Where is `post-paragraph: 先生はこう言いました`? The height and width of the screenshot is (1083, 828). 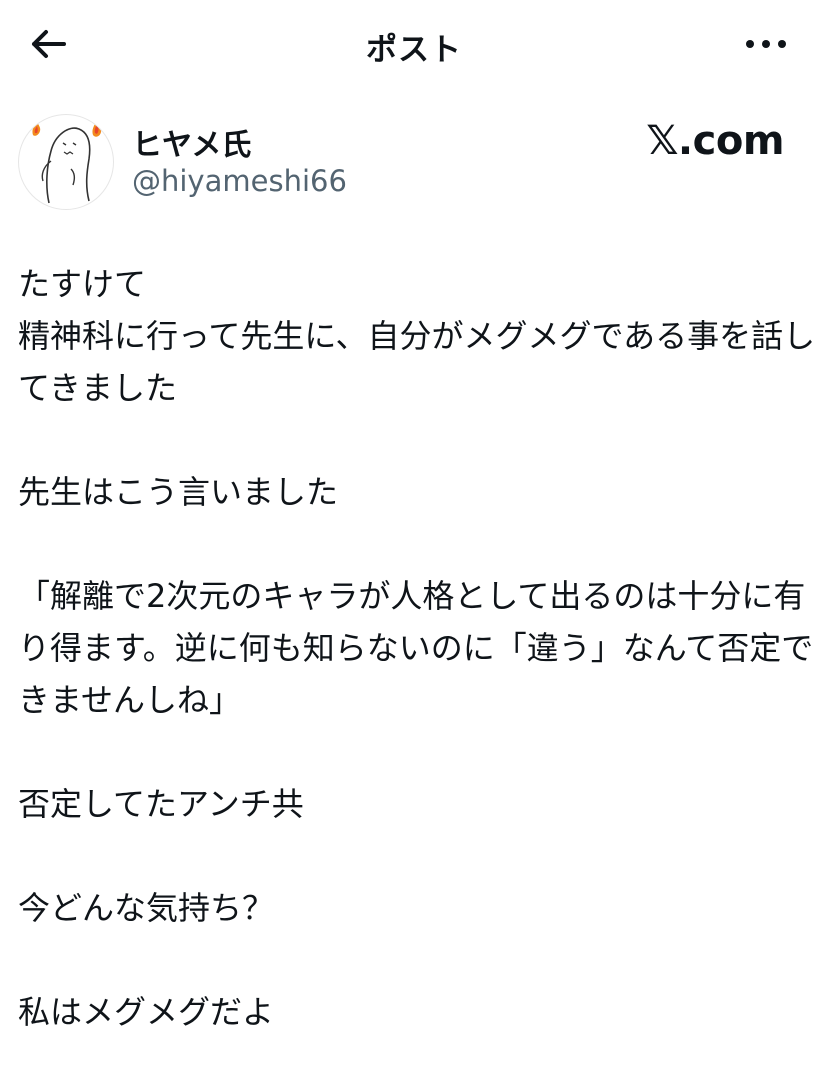 post-paragraph: 先生はこう言いました is located at coordinates (178, 492).